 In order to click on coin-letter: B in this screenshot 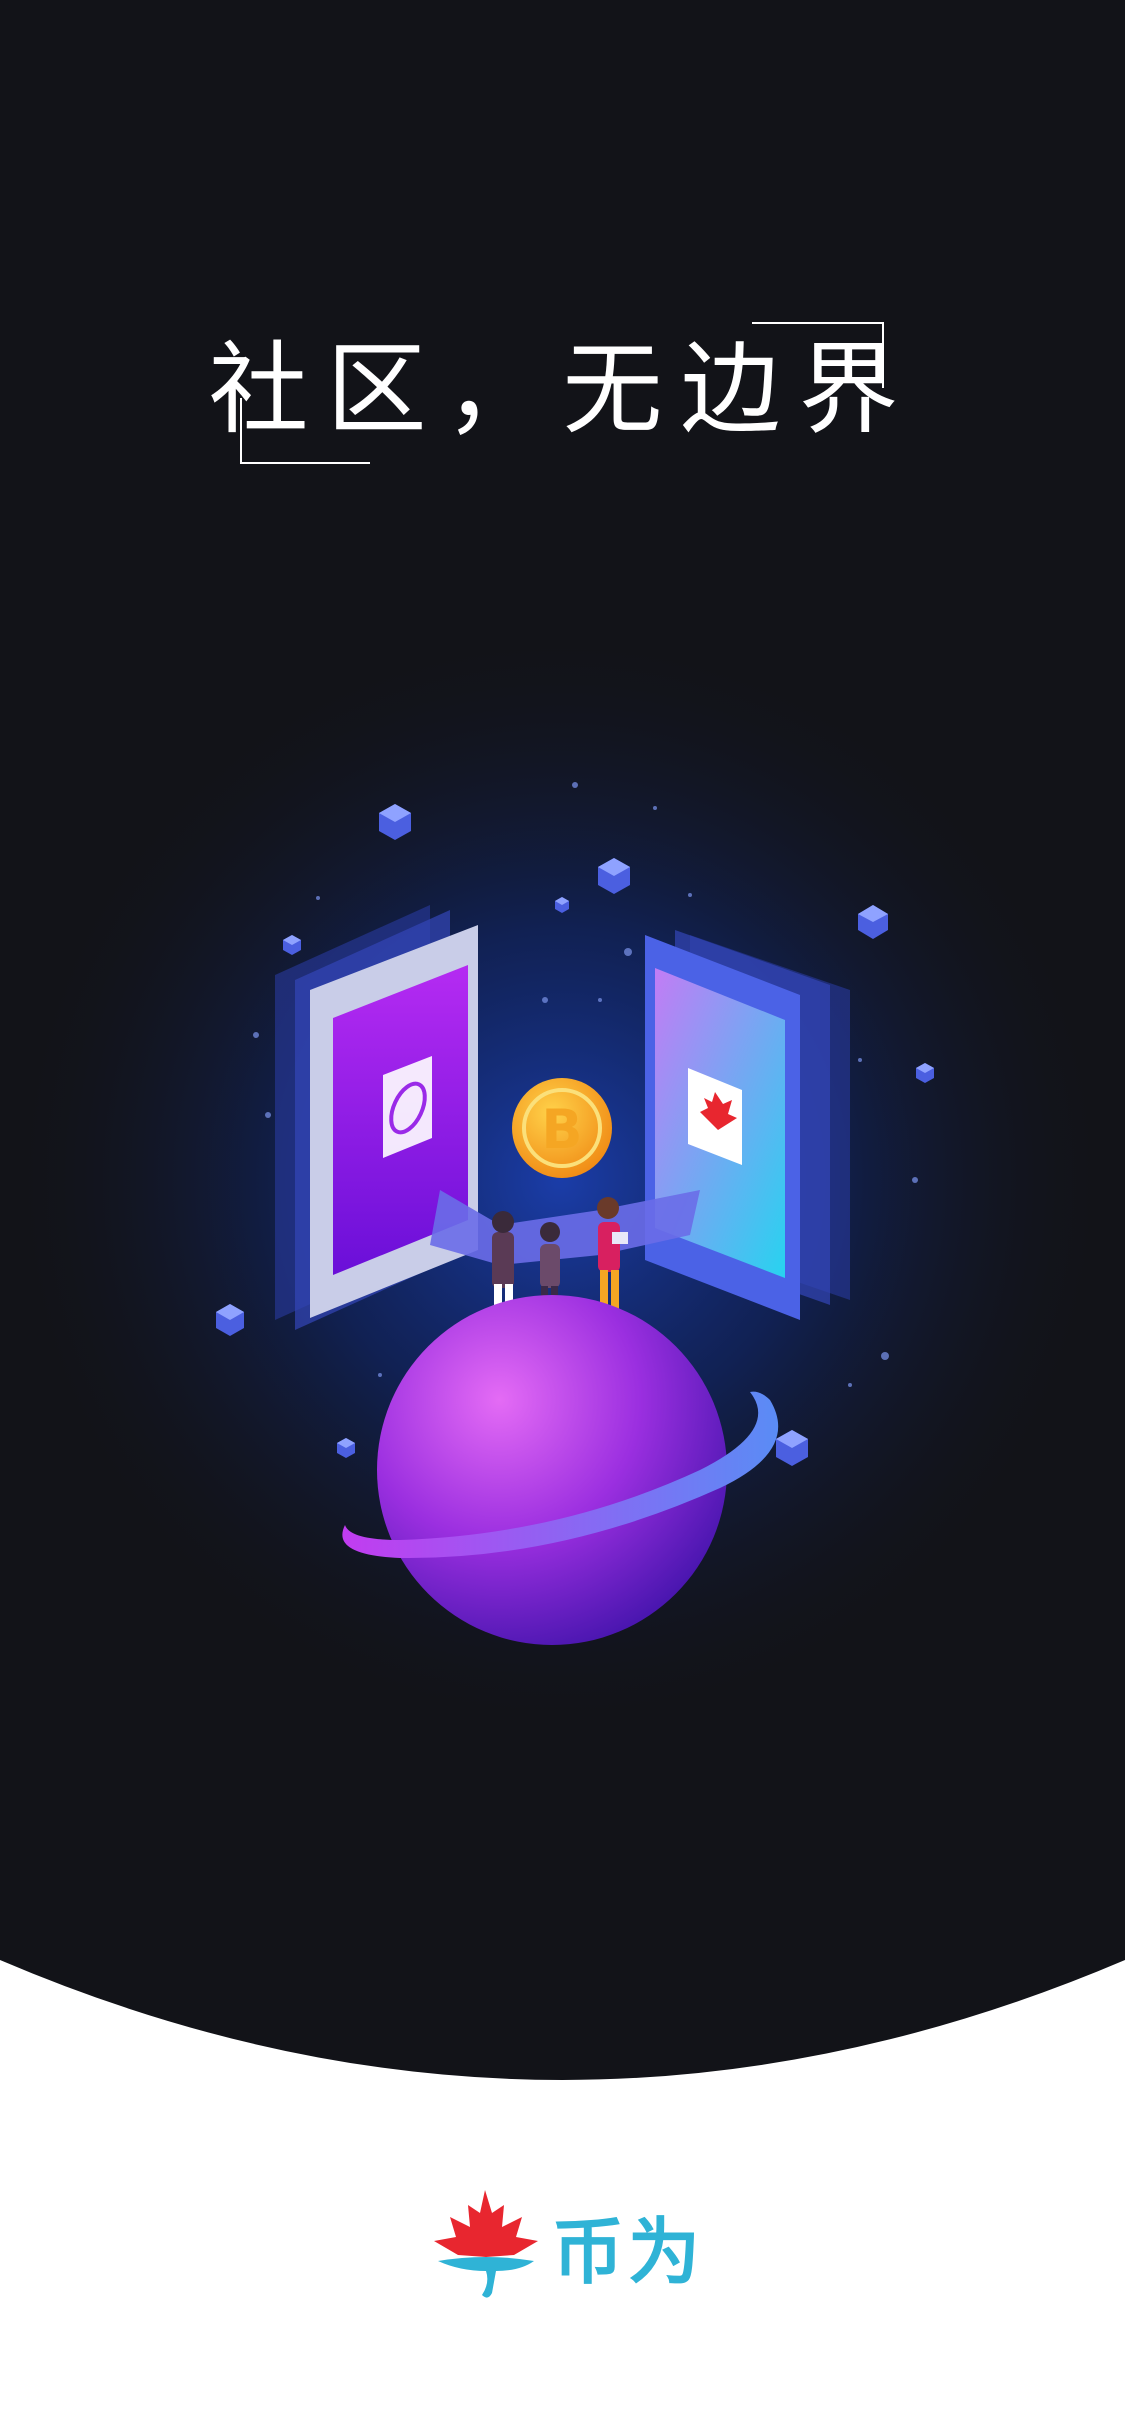, I will do `click(561, 1129)`.